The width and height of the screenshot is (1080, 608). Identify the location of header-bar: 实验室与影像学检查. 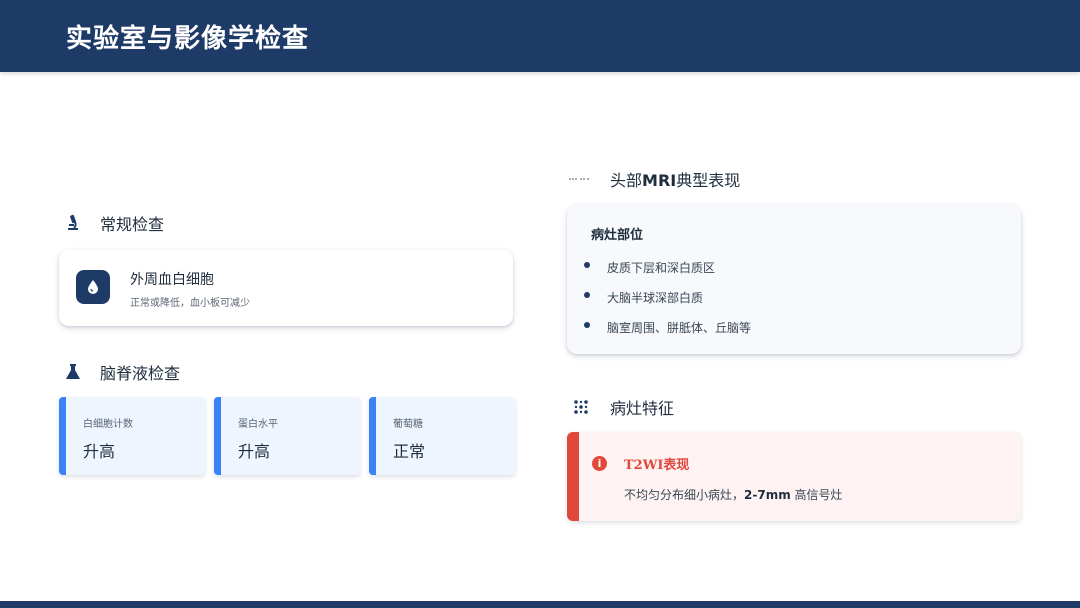
(540, 36).